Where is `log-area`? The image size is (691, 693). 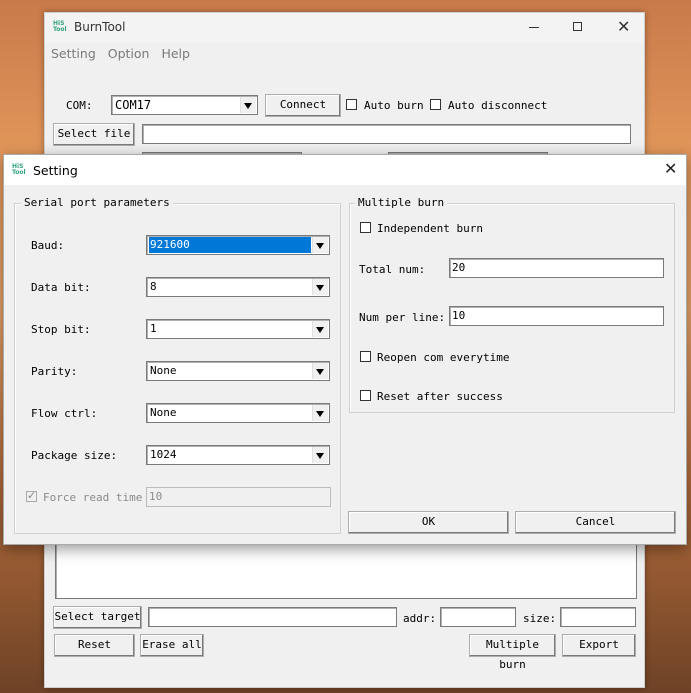 log-area is located at coordinates (346, 571).